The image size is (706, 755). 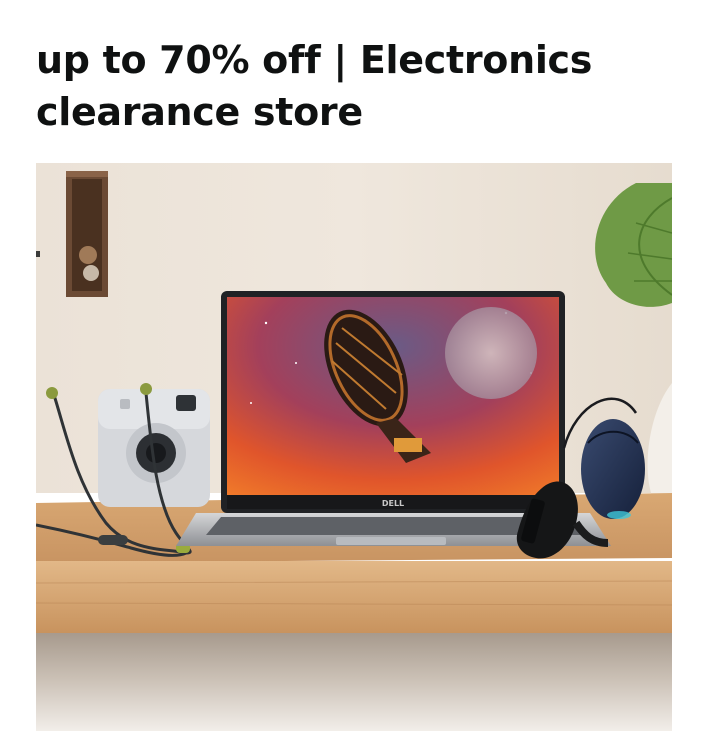 What do you see at coordinates (393, 503) in the screenshot?
I see `laptop-brand-logo: DELL` at bounding box center [393, 503].